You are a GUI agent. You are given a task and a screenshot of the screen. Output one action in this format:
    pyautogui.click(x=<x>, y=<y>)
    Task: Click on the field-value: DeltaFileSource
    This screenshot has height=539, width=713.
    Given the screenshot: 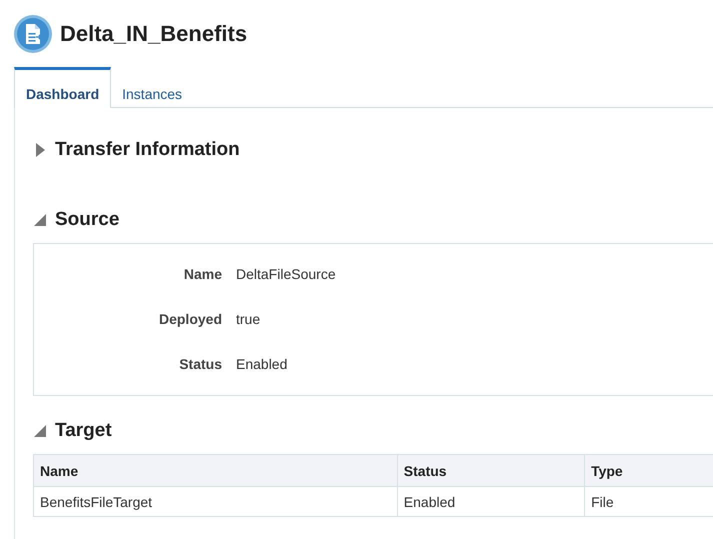 What is the action you would take?
    pyautogui.click(x=286, y=274)
    